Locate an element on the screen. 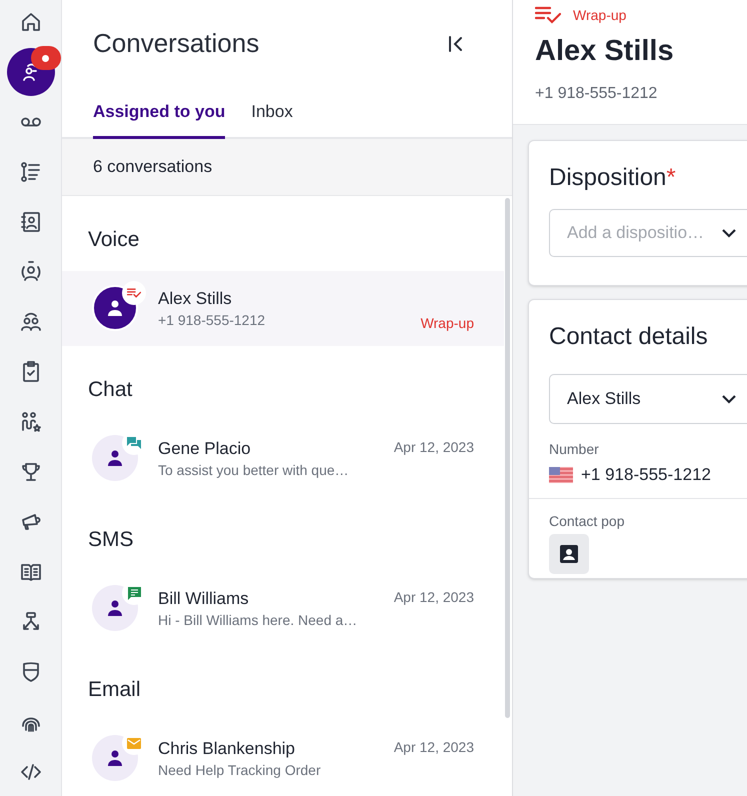 The height and width of the screenshot is (796, 747). contact-book-icon is located at coordinates (30, 222).